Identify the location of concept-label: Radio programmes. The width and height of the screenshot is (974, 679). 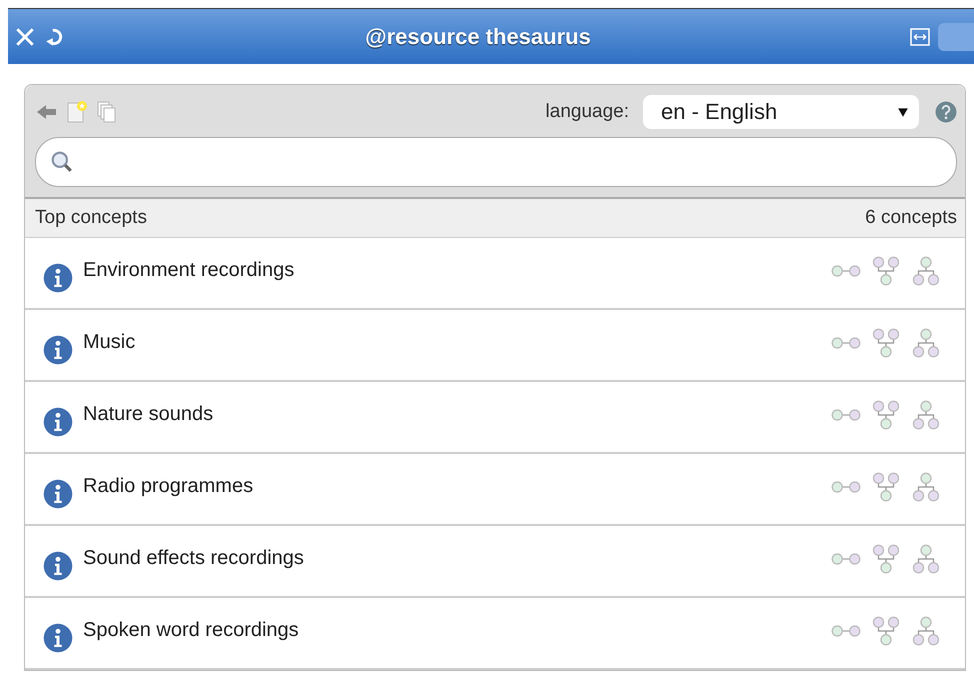
(168, 486).